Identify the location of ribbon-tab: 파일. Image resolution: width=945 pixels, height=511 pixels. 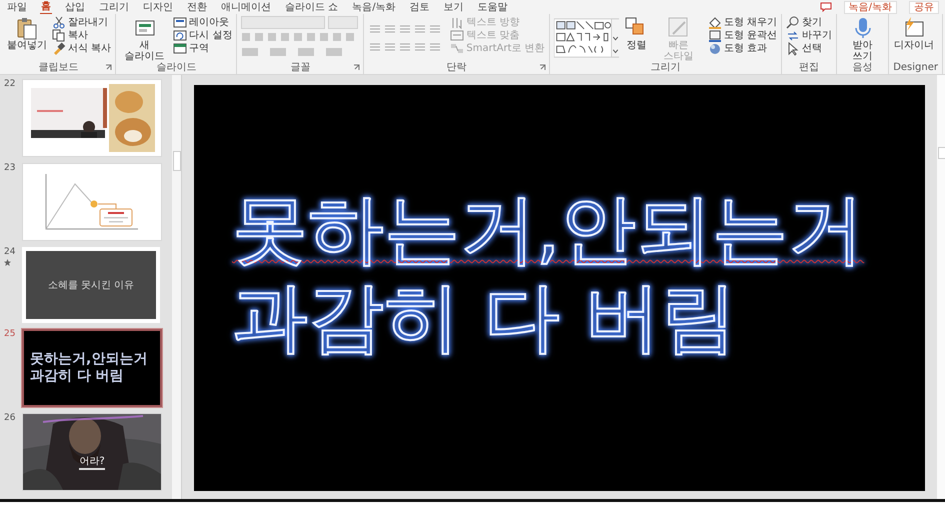
(17, 7).